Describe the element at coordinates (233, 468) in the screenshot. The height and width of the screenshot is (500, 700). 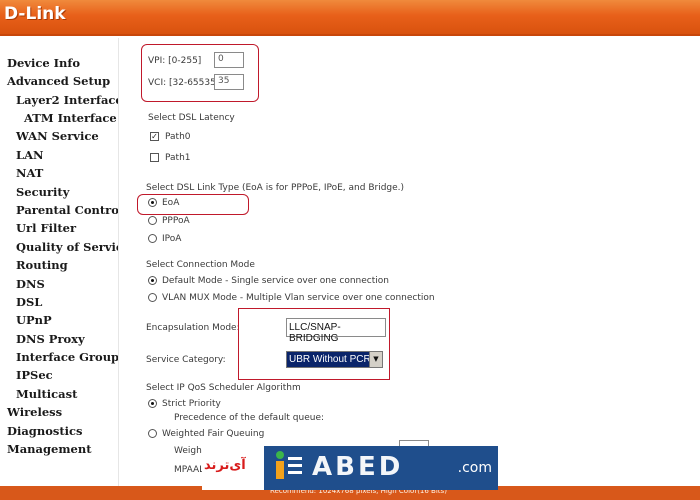
I see `watermark-persian: آی‌ترند` at that location.